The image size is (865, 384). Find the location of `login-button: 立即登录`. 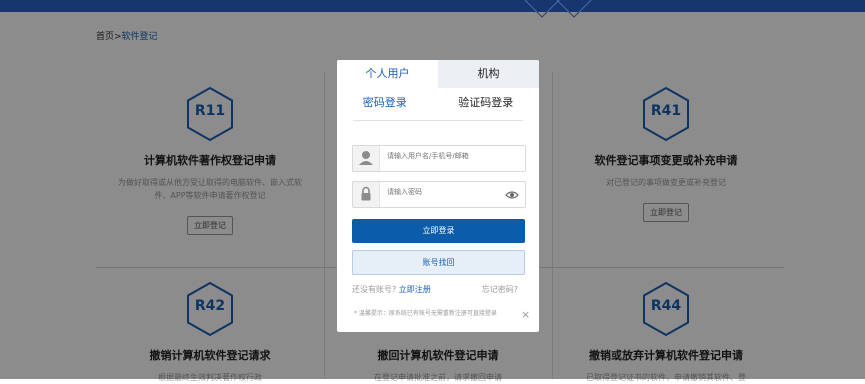

login-button: 立即登录 is located at coordinates (438, 231).